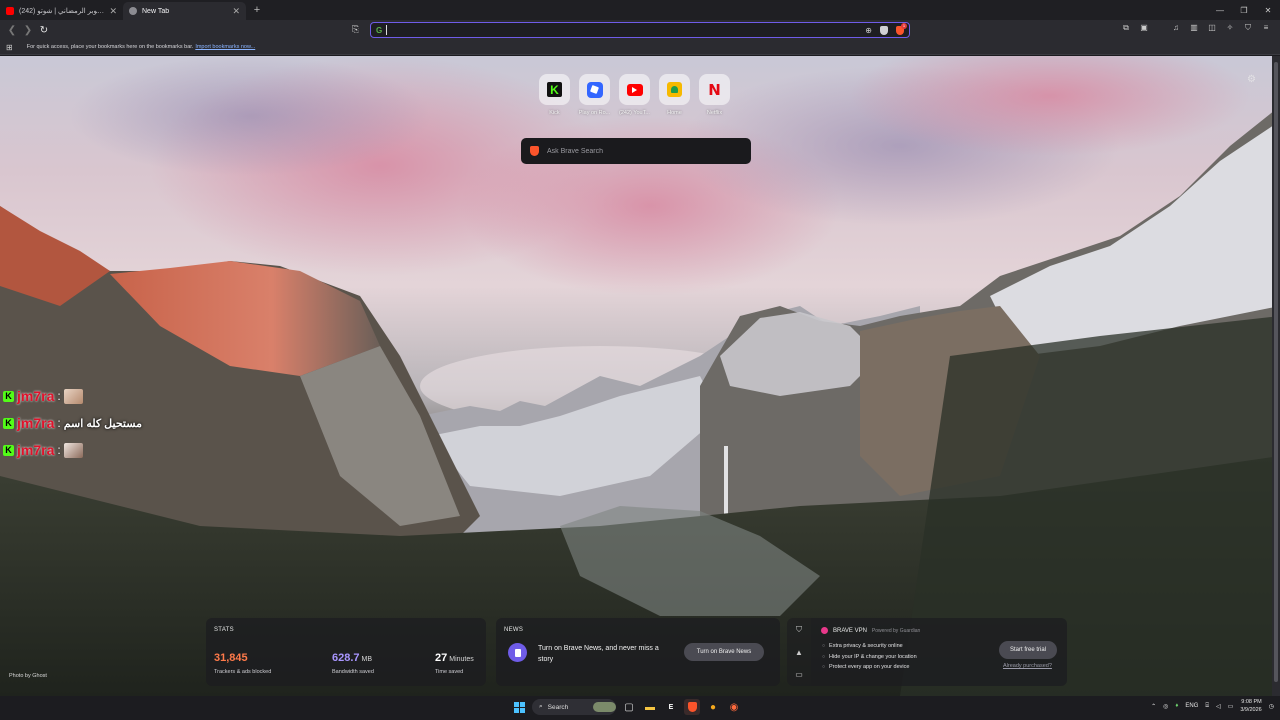  What do you see at coordinates (257, 10) in the screenshot?
I see `new-tab-button: +` at bounding box center [257, 10].